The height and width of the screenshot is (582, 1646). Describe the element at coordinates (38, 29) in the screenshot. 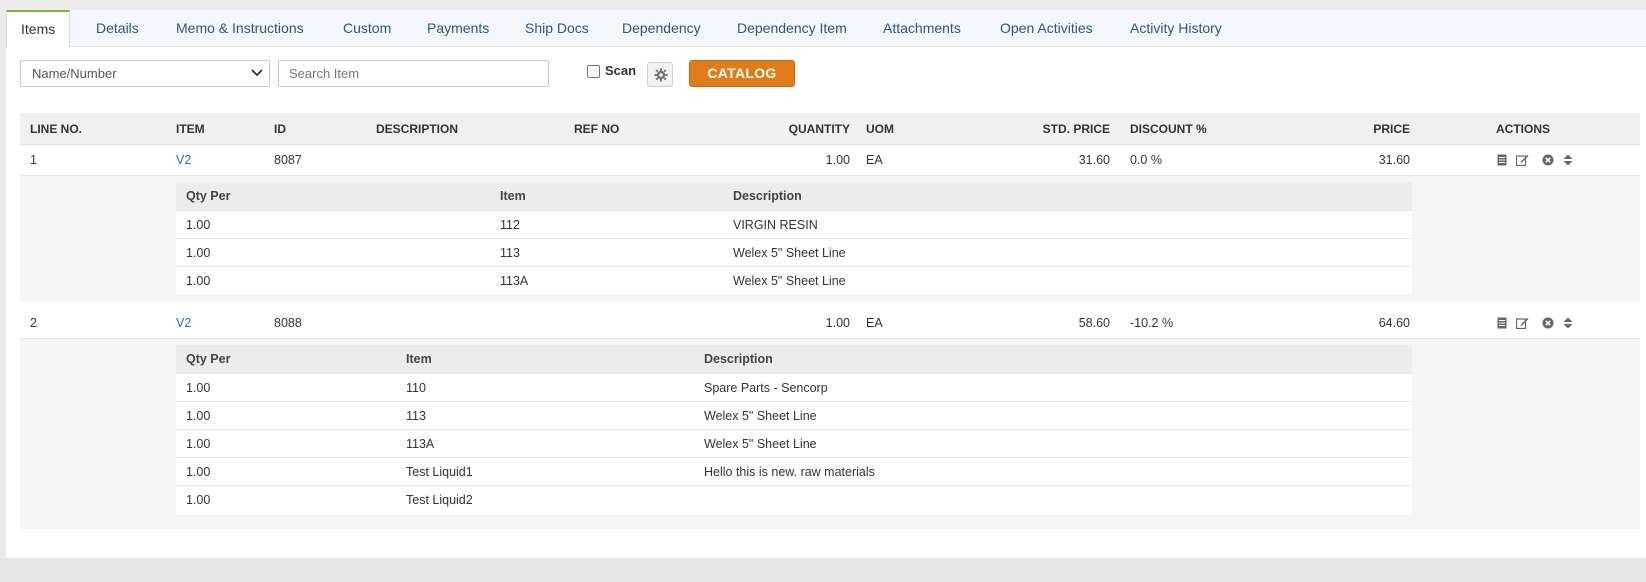

I see `tab-items: Items` at that location.